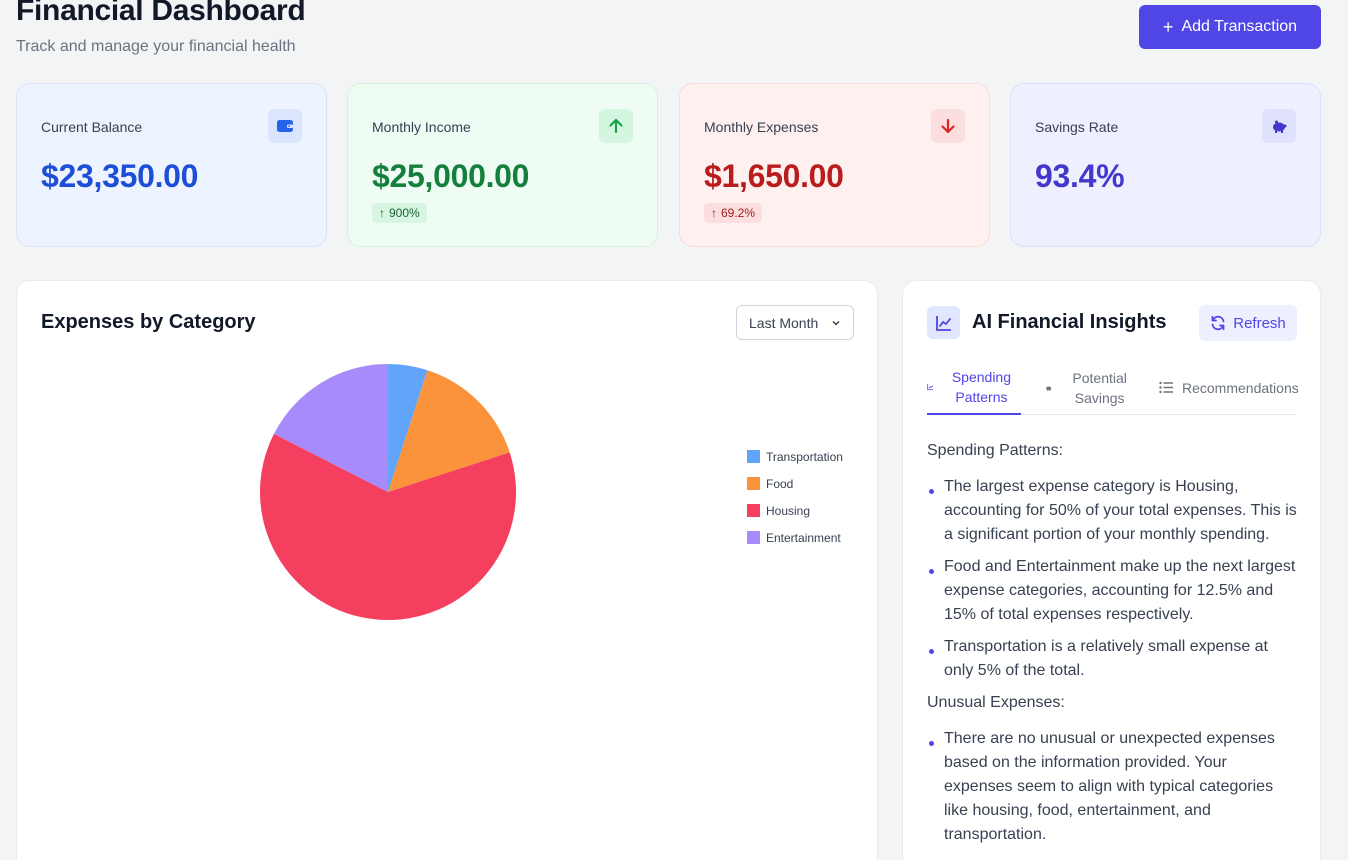 The height and width of the screenshot is (860, 1348). Describe the element at coordinates (1218, 323) in the screenshot. I see `refresh-icon` at that location.